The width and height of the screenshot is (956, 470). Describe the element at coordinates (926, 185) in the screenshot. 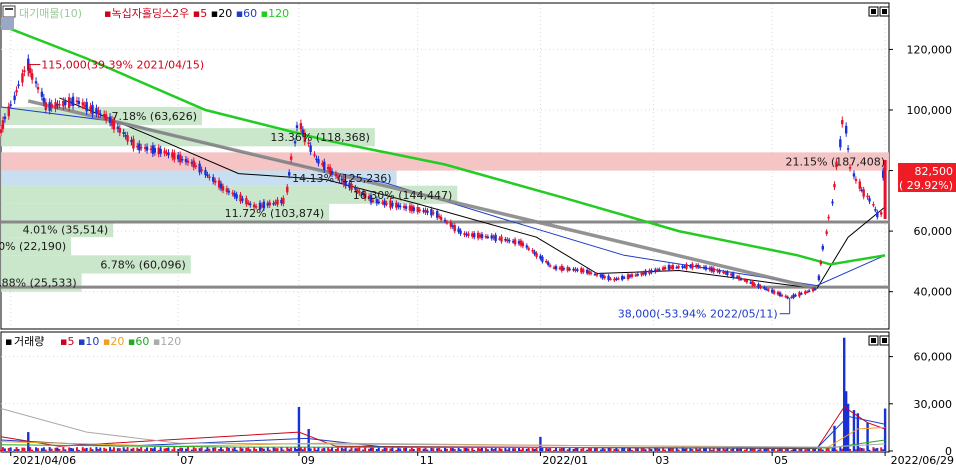

I see `last-price-change: ( 29.92%)` at that location.